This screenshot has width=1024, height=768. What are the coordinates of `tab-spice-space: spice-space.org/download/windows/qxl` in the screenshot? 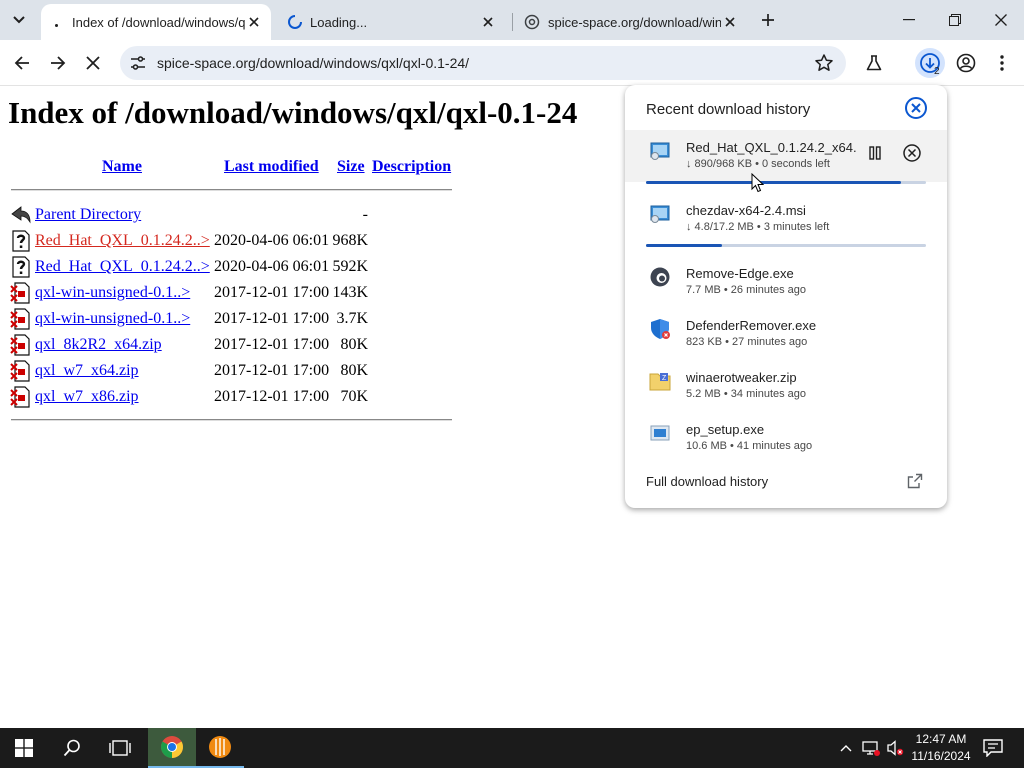 It's located at (631, 22).